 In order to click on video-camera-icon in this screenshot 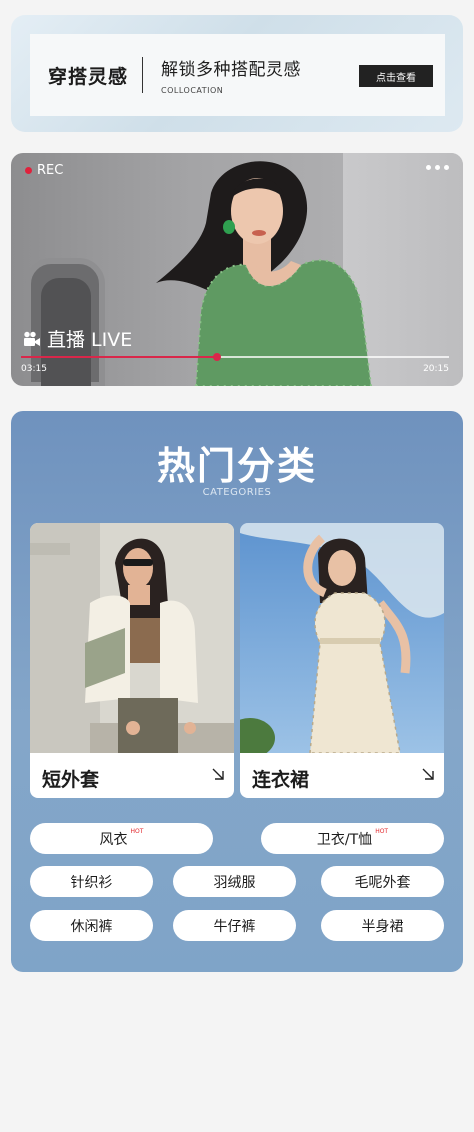, I will do `click(32, 338)`.